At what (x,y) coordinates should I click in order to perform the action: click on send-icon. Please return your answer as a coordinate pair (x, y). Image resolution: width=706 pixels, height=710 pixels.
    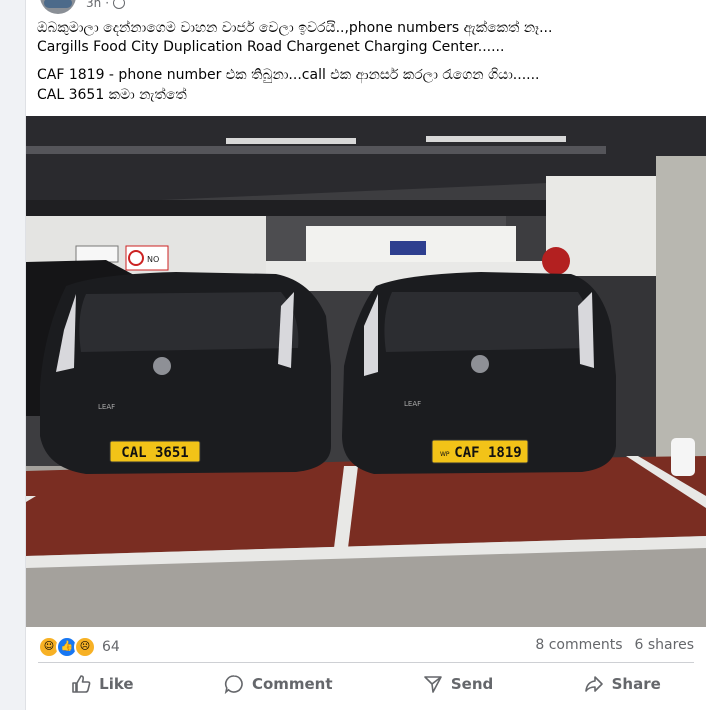
    Looking at the image, I should click on (433, 684).